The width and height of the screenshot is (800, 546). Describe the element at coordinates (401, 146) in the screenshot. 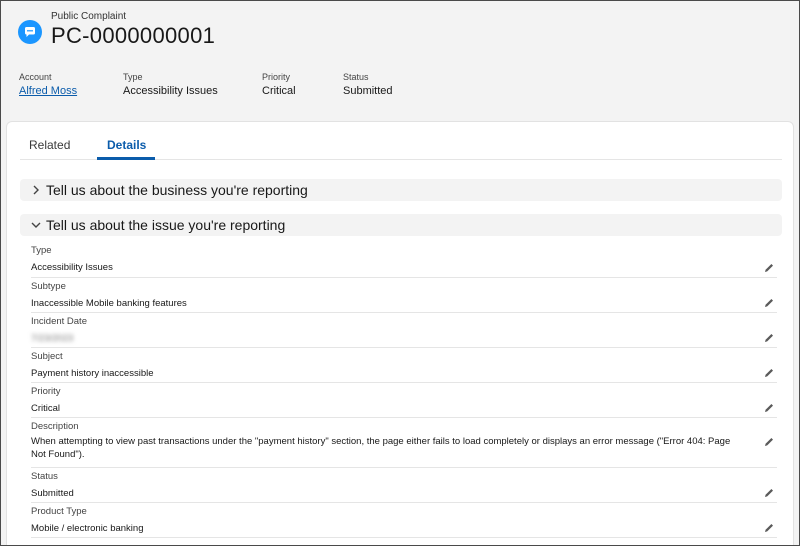

I see `tab-bar: Related Details` at that location.